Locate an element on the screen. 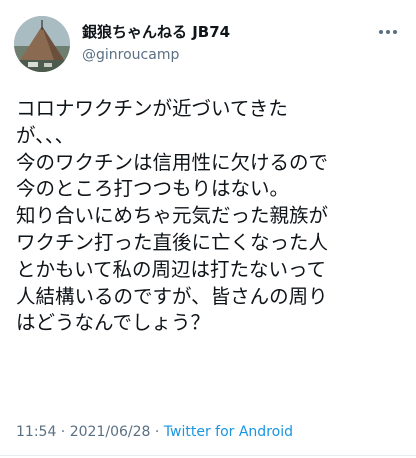  tweet-text-line: 人結構いるのですが、皆さんの周り is located at coordinates (172, 296).